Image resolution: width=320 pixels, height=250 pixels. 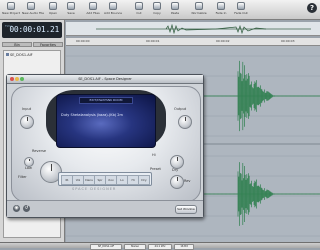 I want to click on zoom-icon, so click(x=22, y=79).